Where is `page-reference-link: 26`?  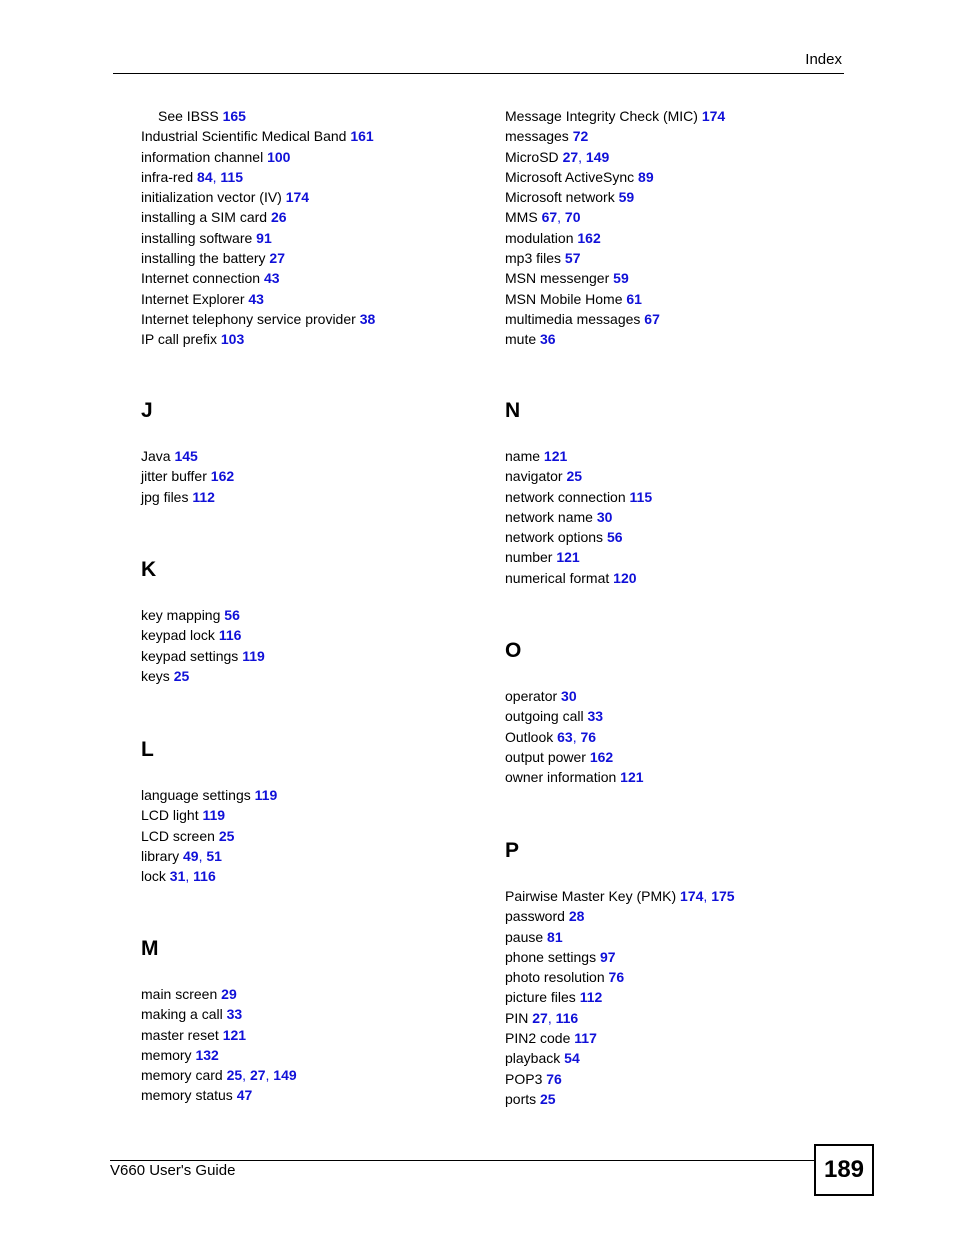 page-reference-link: 26 is located at coordinates (279, 217).